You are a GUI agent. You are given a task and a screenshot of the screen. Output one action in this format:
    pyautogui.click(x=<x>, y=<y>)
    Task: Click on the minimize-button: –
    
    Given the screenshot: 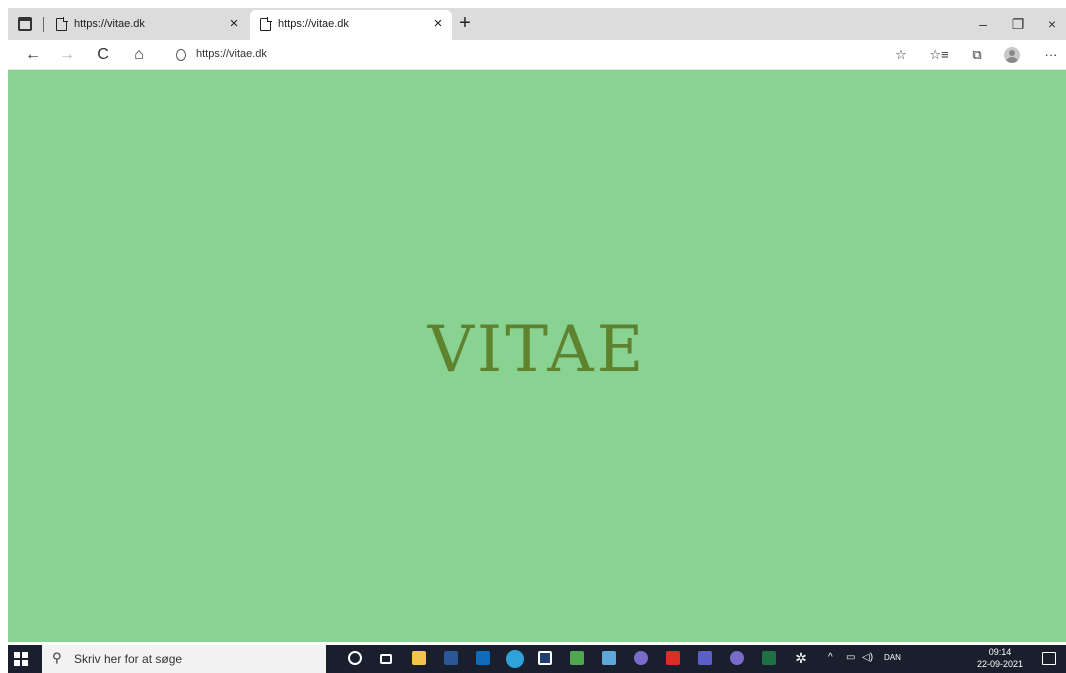 What is the action you would take?
    pyautogui.click(x=983, y=24)
    